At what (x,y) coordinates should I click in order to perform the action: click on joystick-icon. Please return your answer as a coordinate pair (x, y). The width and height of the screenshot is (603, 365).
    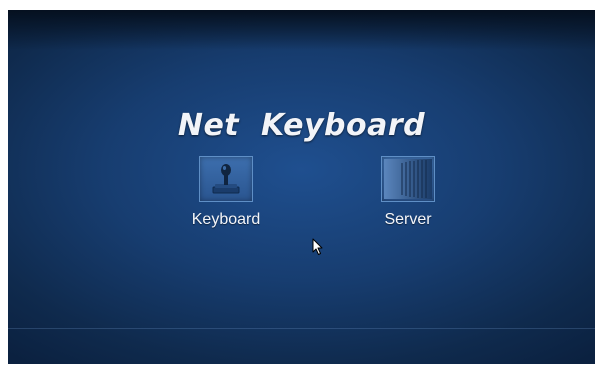
    Looking at the image, I should click on (226, 179).